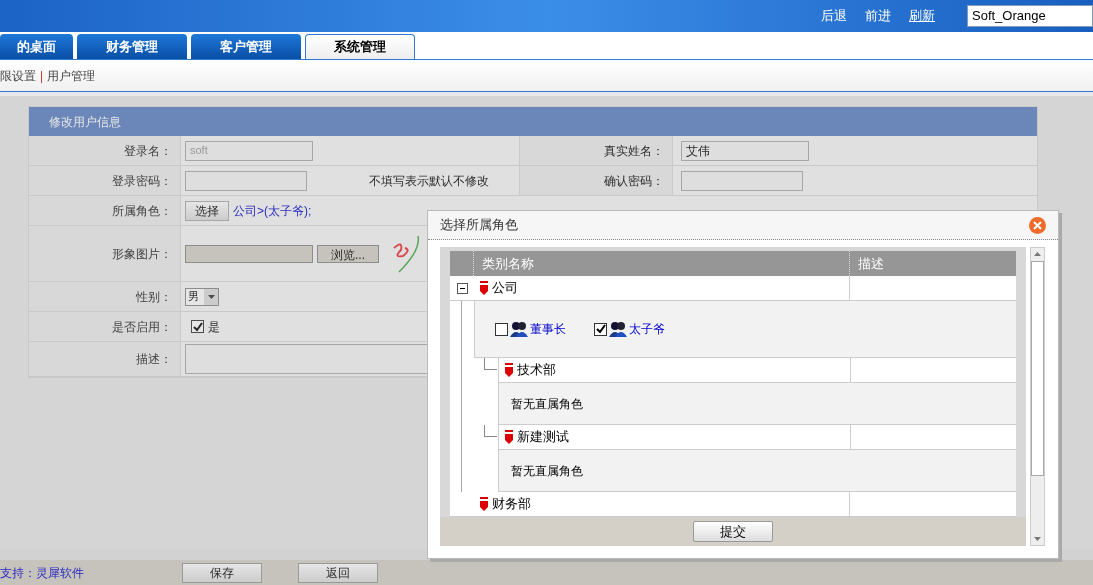  I want to click on hint-text: 不填写表示默认不修改, so click(429, 181).